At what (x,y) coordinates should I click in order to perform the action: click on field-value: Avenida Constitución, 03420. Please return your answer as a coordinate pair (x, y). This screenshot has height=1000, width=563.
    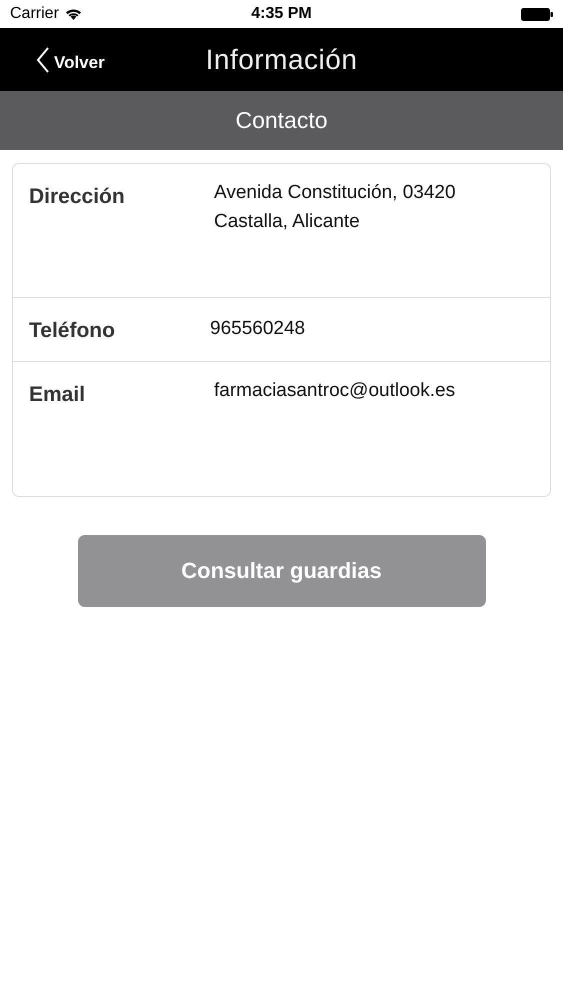
    Looking at the image, I should click on (335, 193).